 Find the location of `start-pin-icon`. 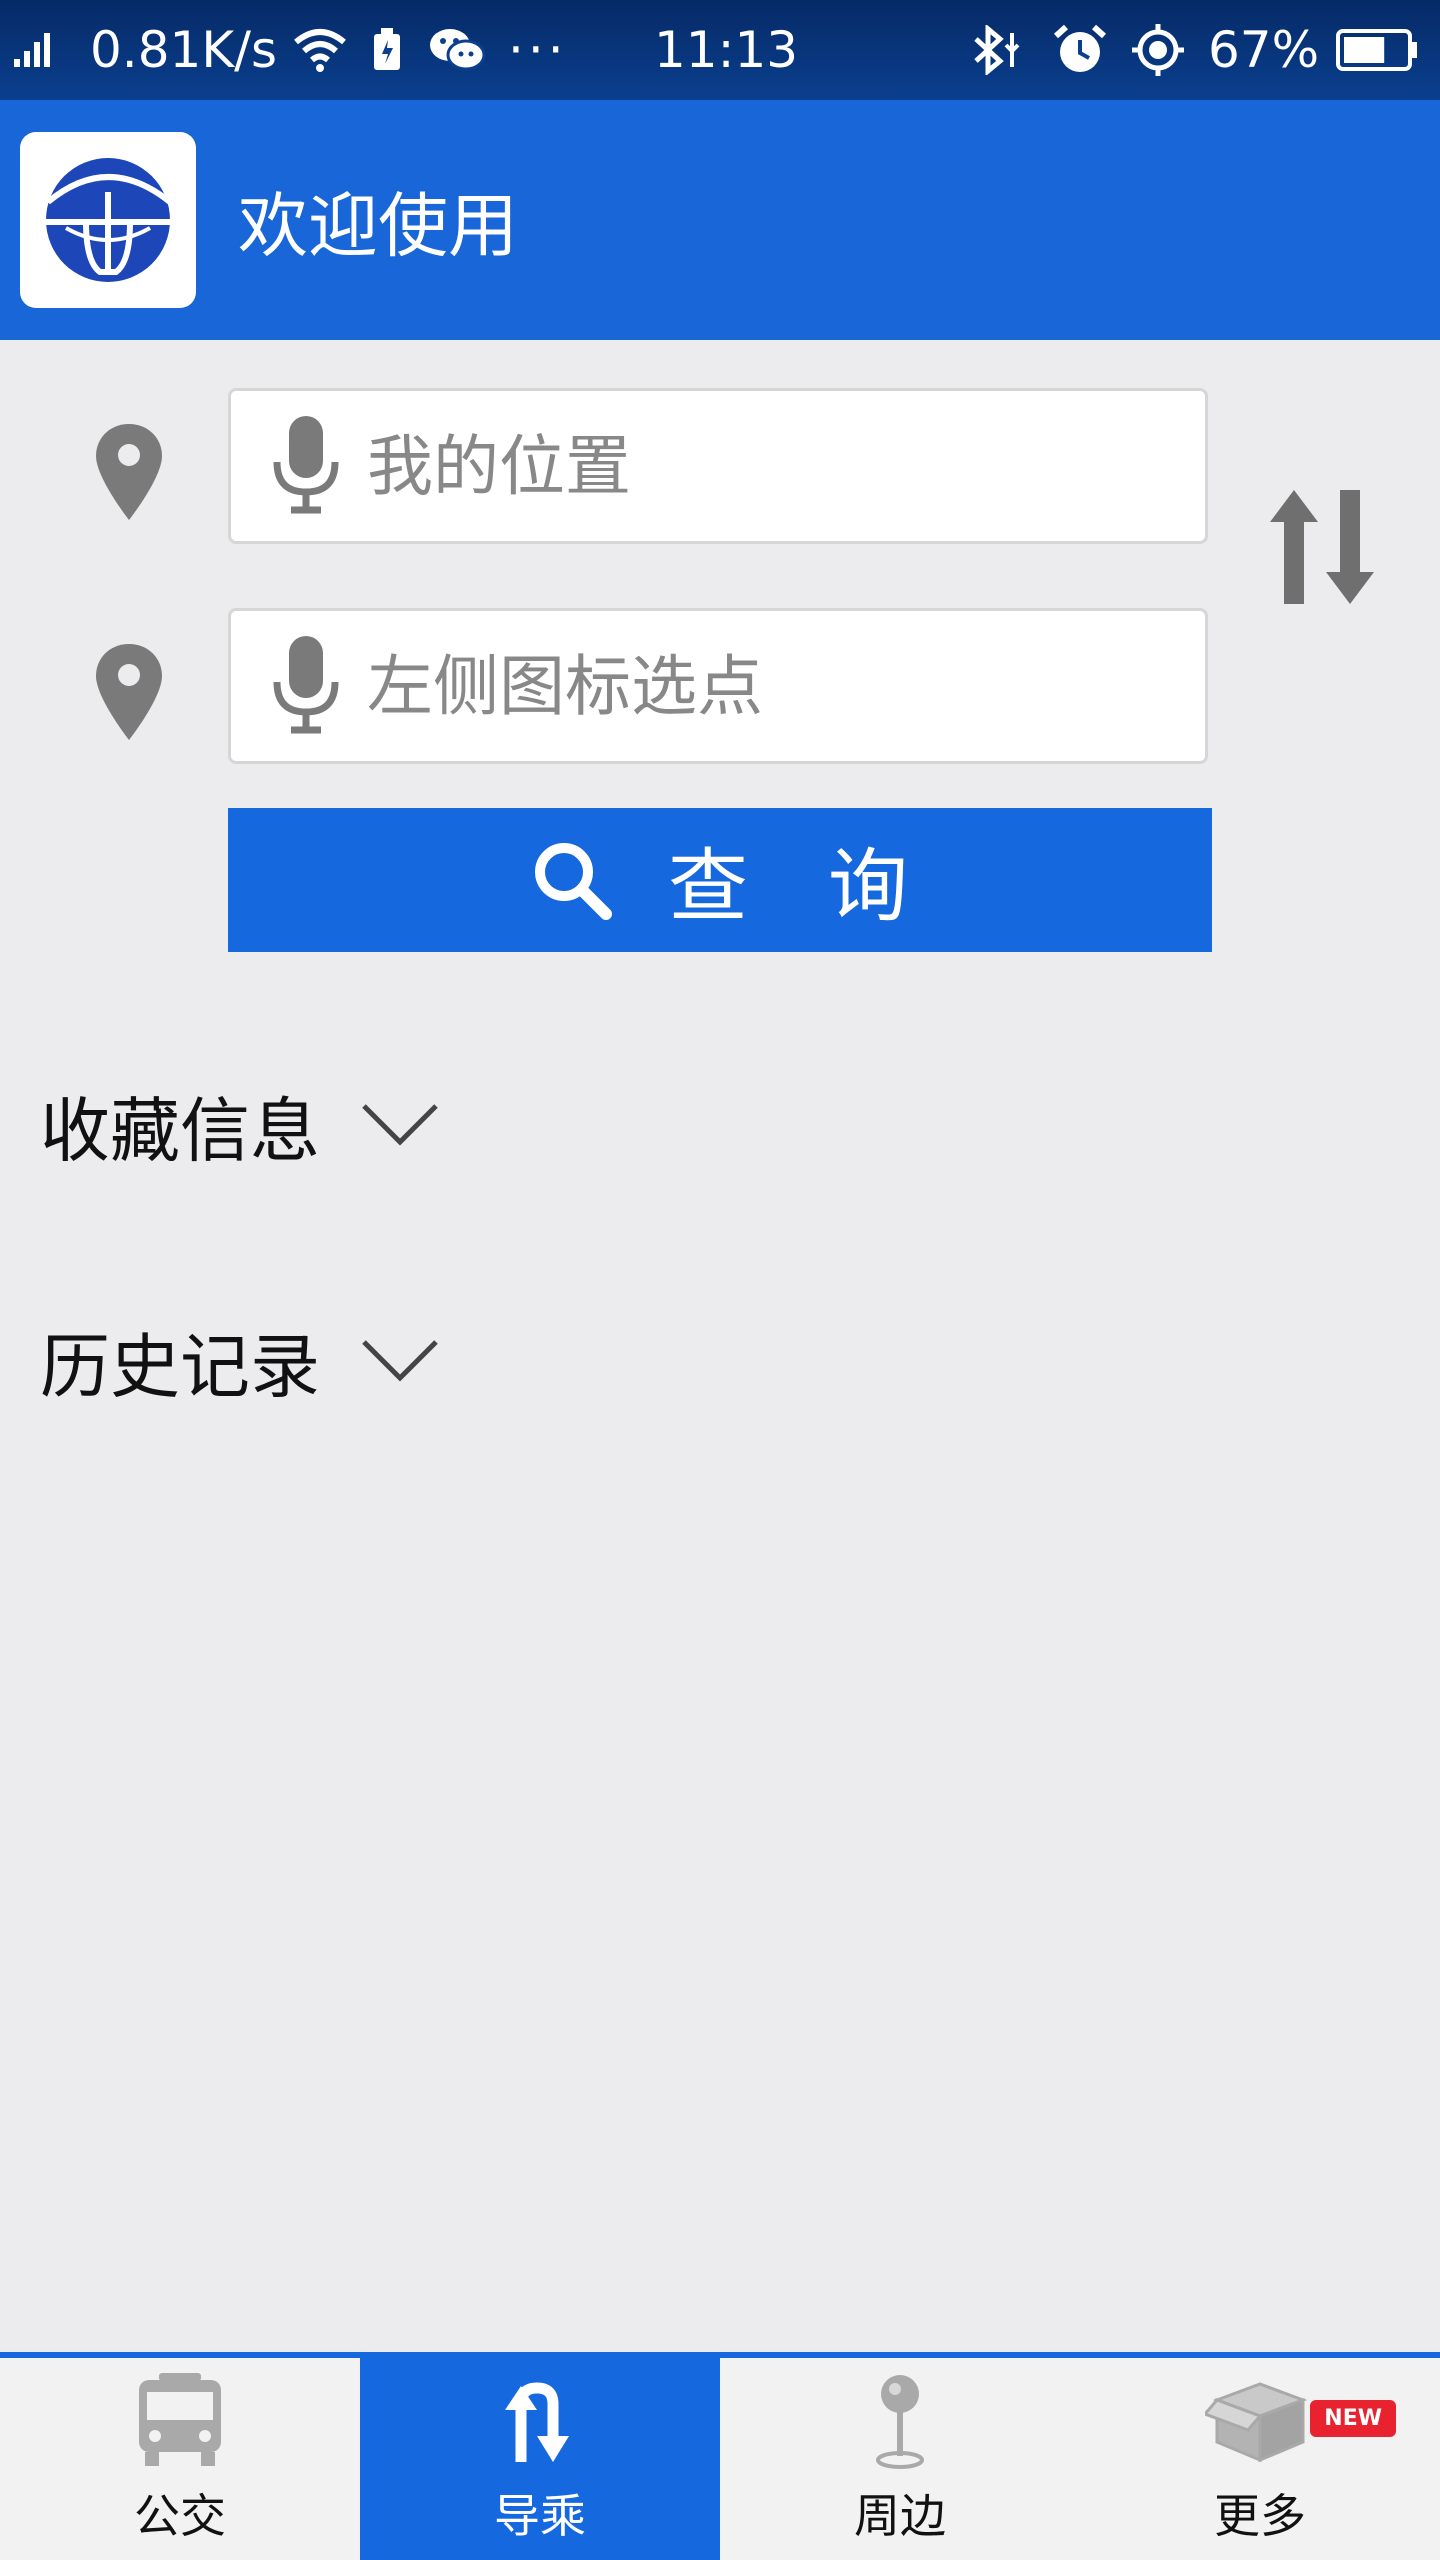

start-pin-icon is located at coordinates (129, 472).